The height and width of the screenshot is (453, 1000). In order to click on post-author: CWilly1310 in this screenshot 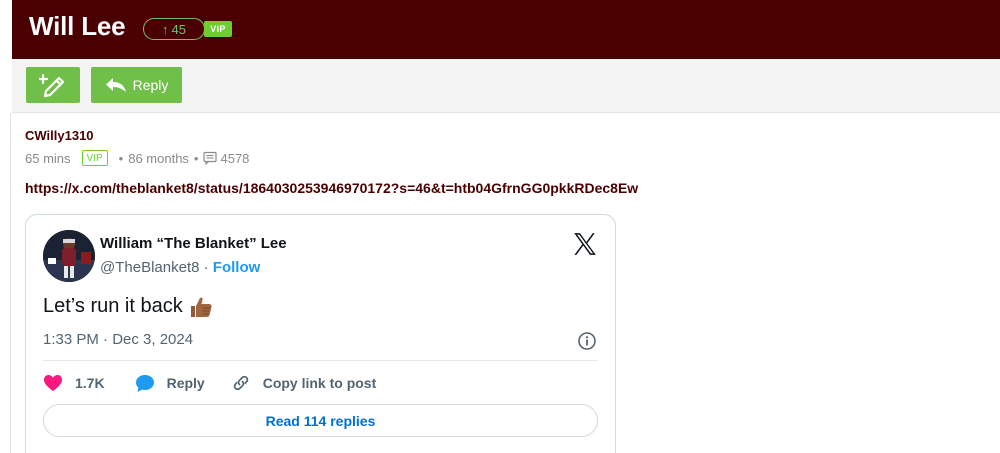, I will do `click(59, 135)`.